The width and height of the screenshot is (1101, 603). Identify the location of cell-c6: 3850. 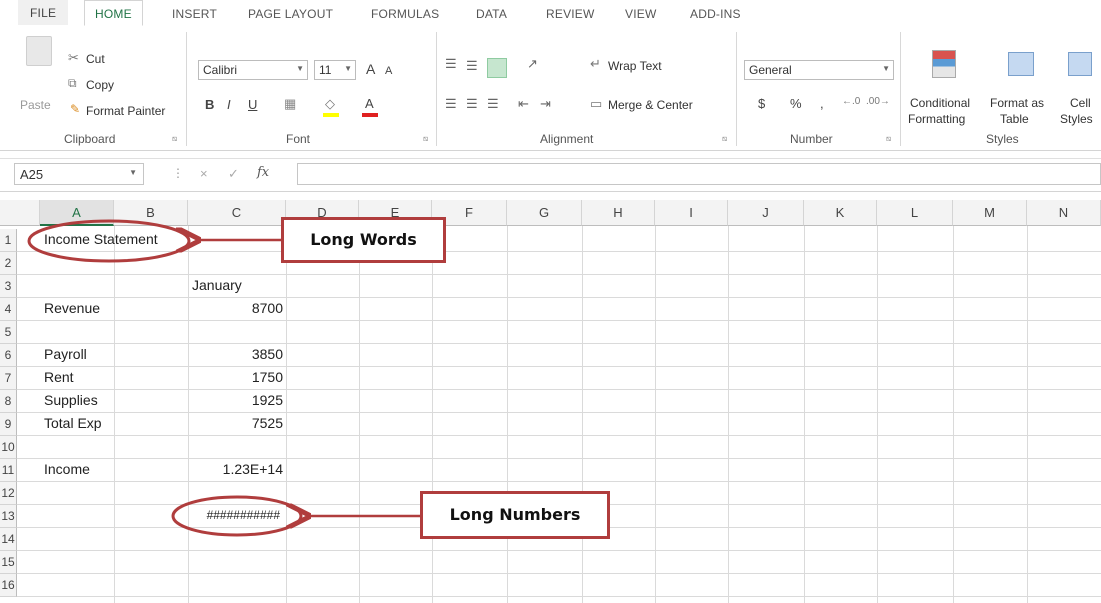
(235, 354).